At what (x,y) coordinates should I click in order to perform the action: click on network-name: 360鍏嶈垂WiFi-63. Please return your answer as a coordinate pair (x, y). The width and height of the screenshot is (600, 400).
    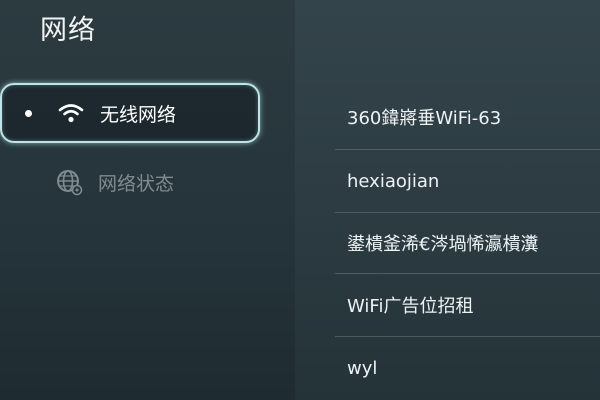
    Looking at the image, I should click on (424, 118).